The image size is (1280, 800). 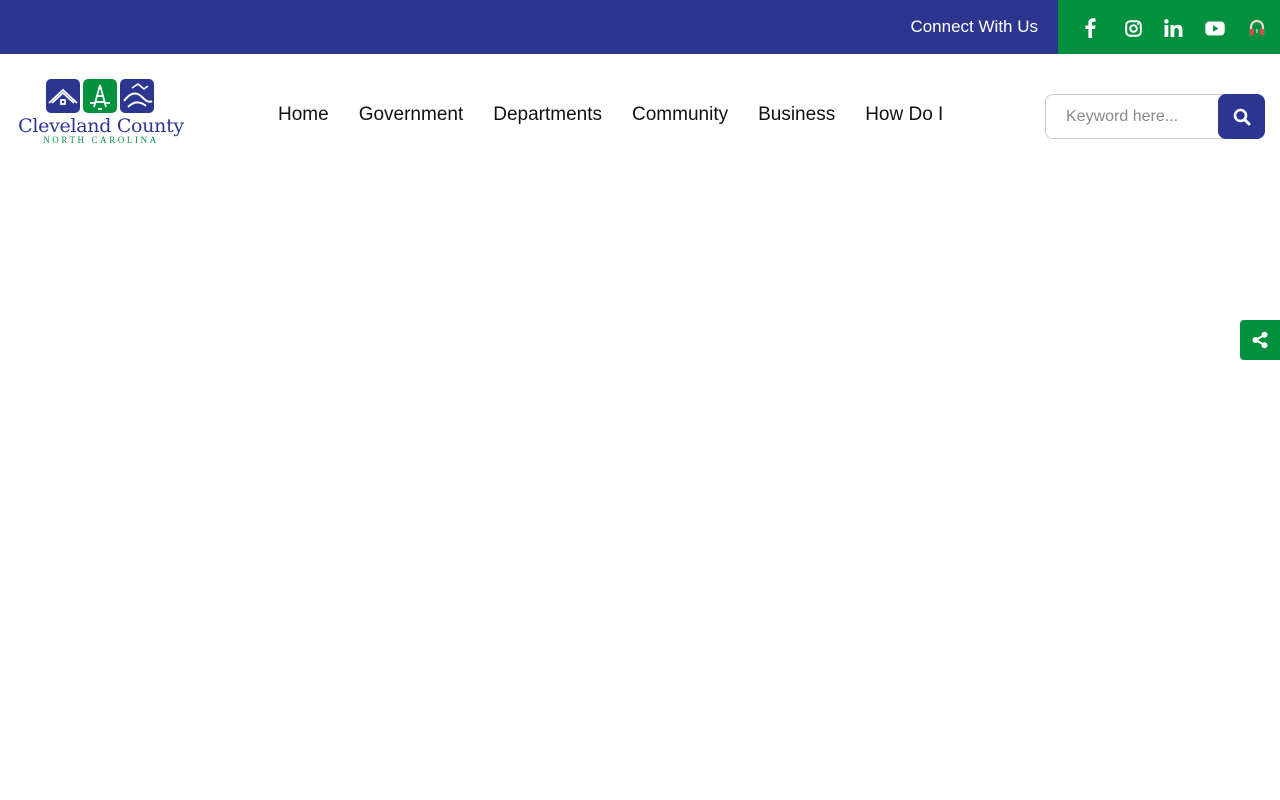 I want to click on nav-business: Business, so click(x=796, y=115).